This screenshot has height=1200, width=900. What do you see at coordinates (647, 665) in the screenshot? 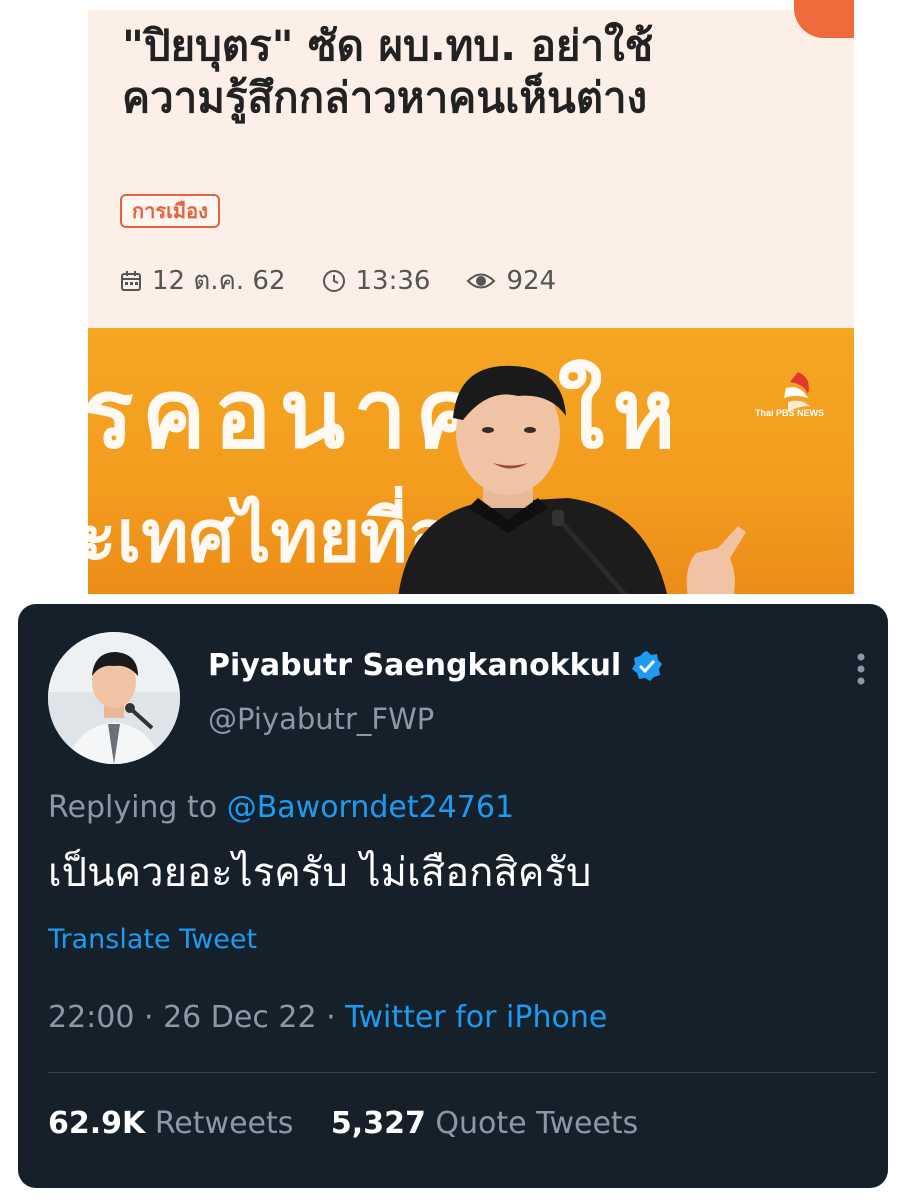
I see `verified-badge-icon` at bounding box center [647, 665].